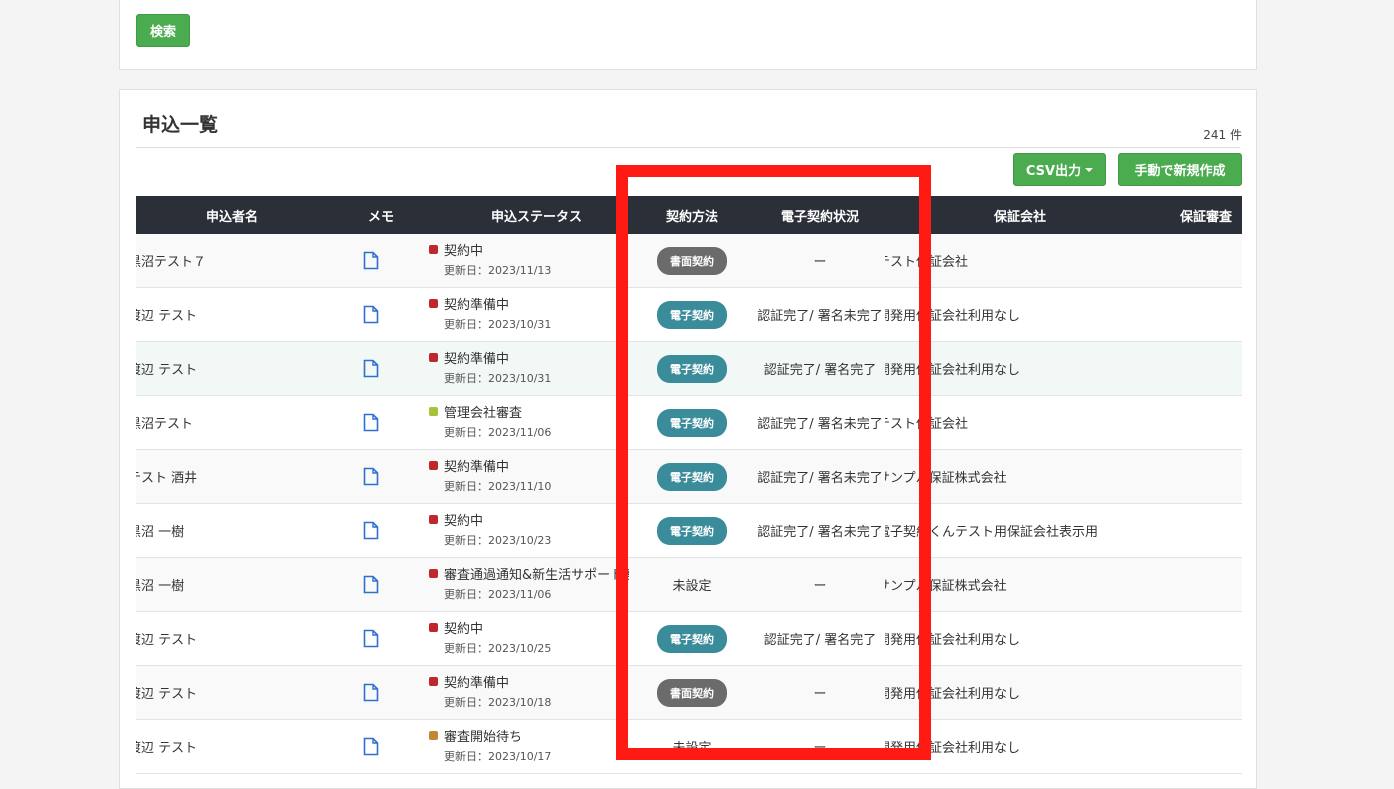 This screenshot has width=1394, height=789. I want to click on total-count: 241 件, so click(1222, 135).